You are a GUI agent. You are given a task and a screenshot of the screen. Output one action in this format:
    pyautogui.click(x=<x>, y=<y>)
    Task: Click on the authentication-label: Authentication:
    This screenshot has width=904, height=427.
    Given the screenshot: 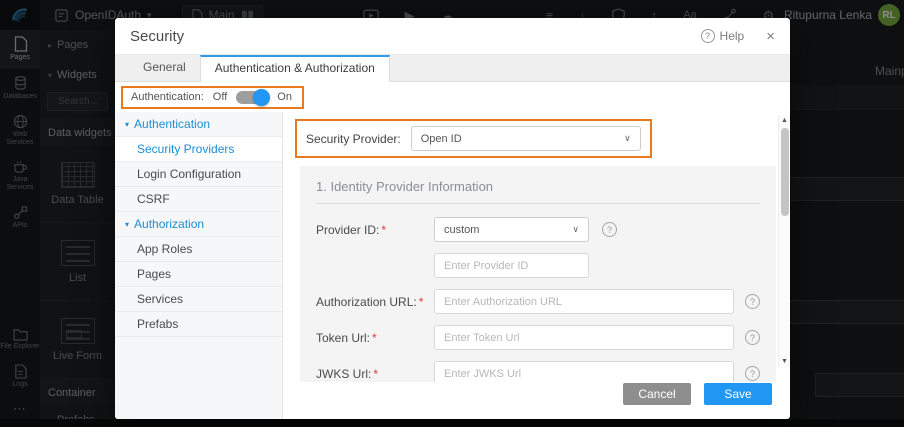 What is the action you would take?
    pyautogui.click(x=167, y=97)
    